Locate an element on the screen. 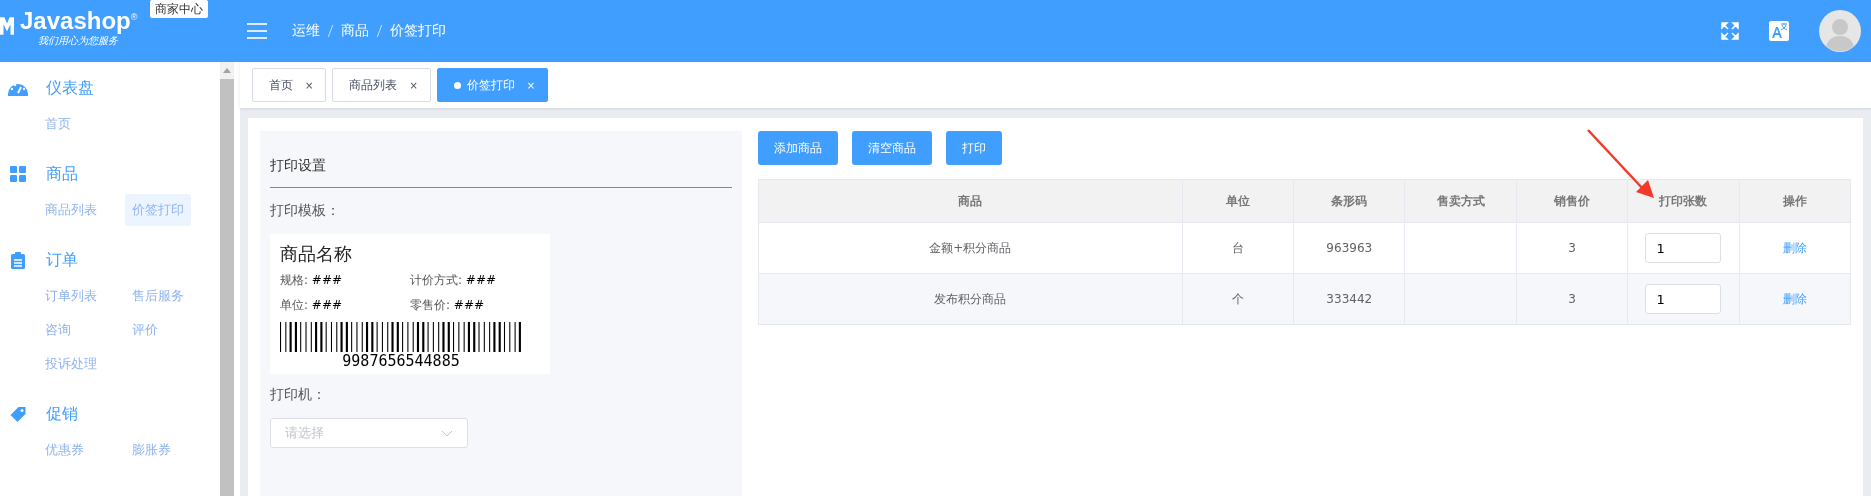  table-cell: 金额+积分商品 is located at coordinates (970, 248).